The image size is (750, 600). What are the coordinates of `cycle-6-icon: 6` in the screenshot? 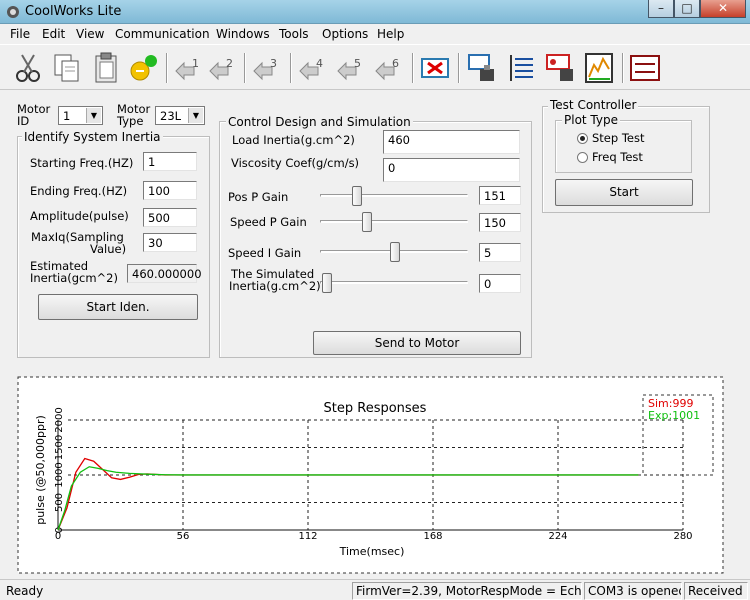 It's located at (389, 68).